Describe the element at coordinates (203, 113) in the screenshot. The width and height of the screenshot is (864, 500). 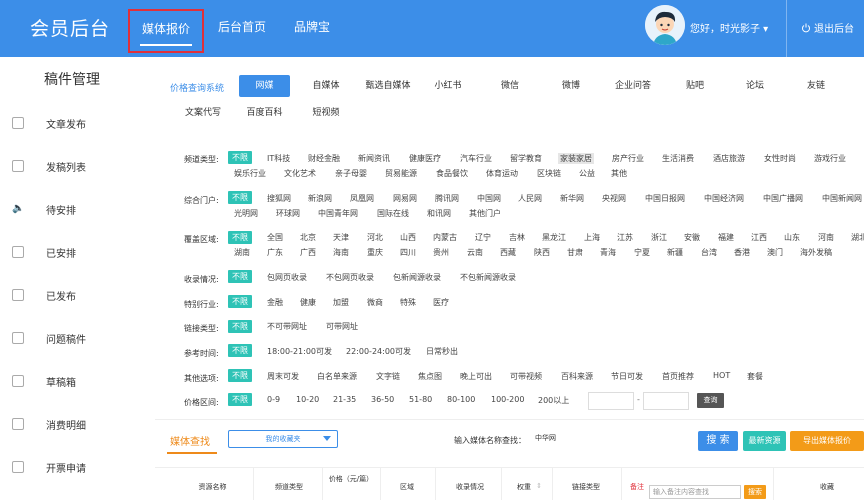
I see `cat-tab-copywriting: 文案代写` at that location.